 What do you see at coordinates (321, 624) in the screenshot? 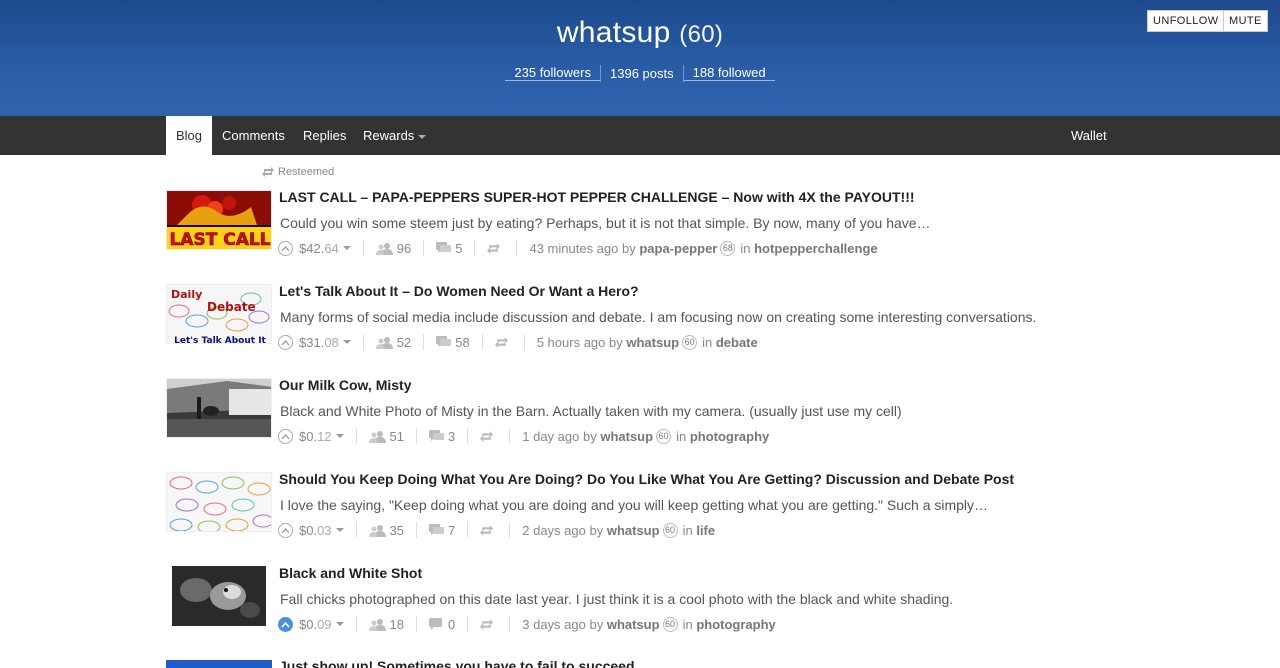
I see `payout-dropdown: $0. 09` at bounding box center [321, 624].